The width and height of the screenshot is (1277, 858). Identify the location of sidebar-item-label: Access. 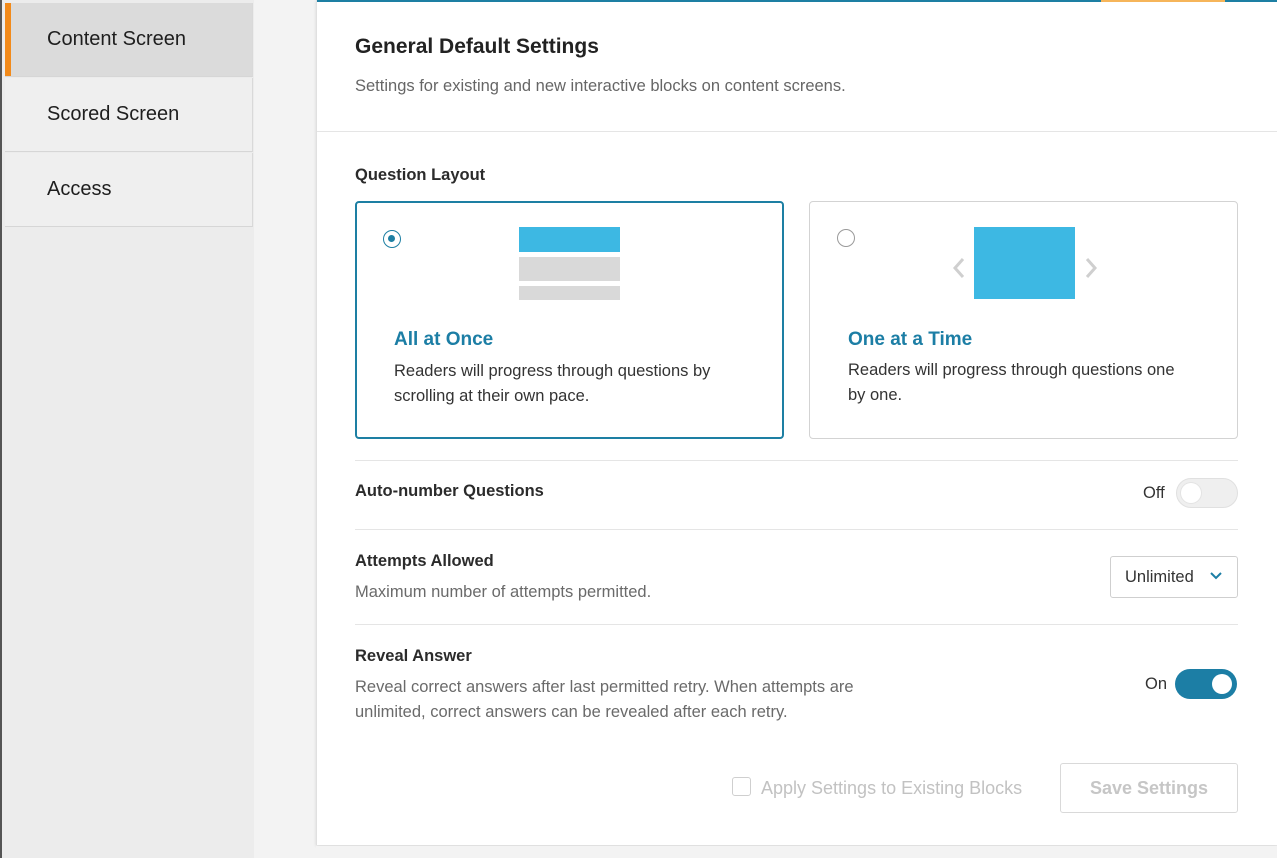
(79, 189).